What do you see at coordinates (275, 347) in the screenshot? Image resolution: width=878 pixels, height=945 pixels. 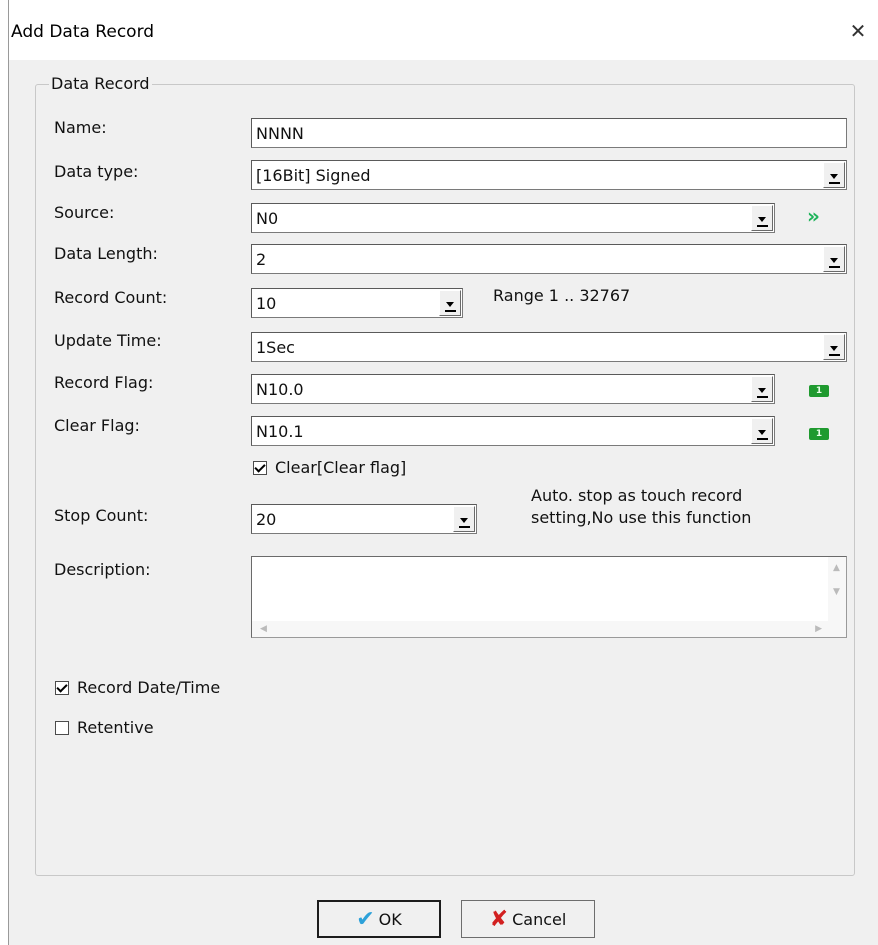 I see `update-time-value: 1Sec` at bounding box center [275, 347].